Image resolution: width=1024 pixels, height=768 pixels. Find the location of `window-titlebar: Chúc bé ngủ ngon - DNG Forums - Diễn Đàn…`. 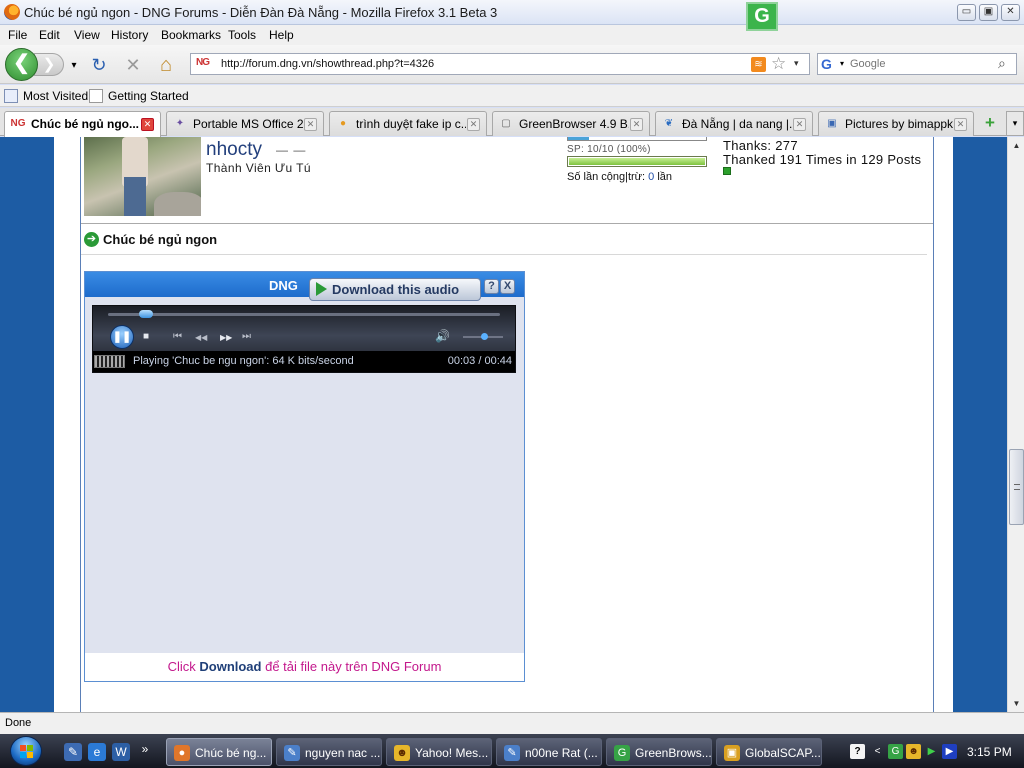

window-titlebar: Chúc bé ngủ ngon - DNG Forums - Diễn Đàn… is located at coordinates (512, 15).